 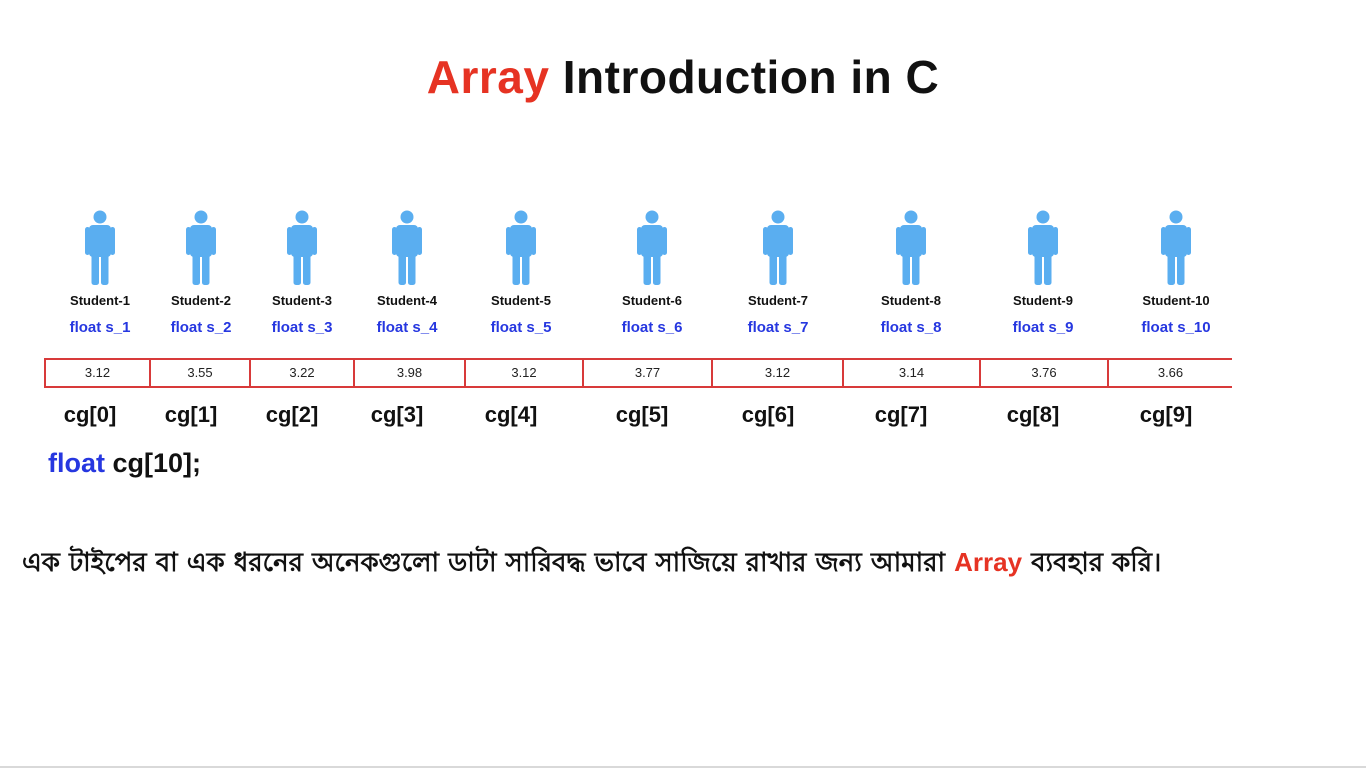 I want to click on array-index-label: cg[5], so click(x=642, y=414).